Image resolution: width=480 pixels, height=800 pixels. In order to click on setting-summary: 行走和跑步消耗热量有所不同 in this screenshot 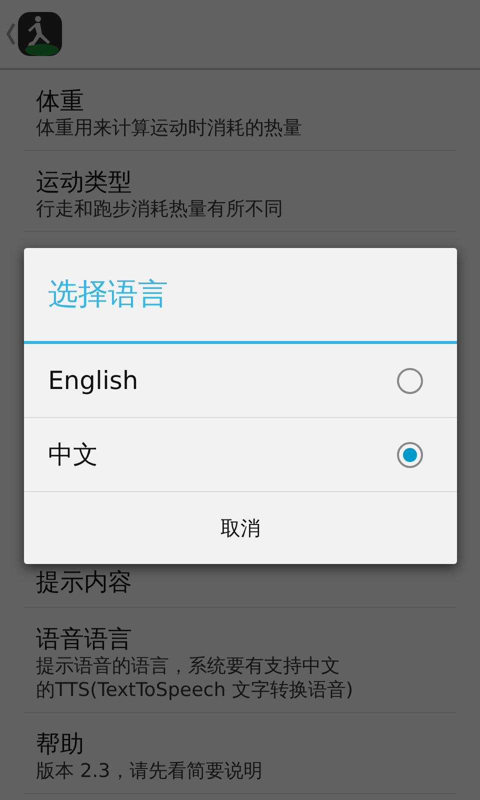, I will do `click(160, 209)`.